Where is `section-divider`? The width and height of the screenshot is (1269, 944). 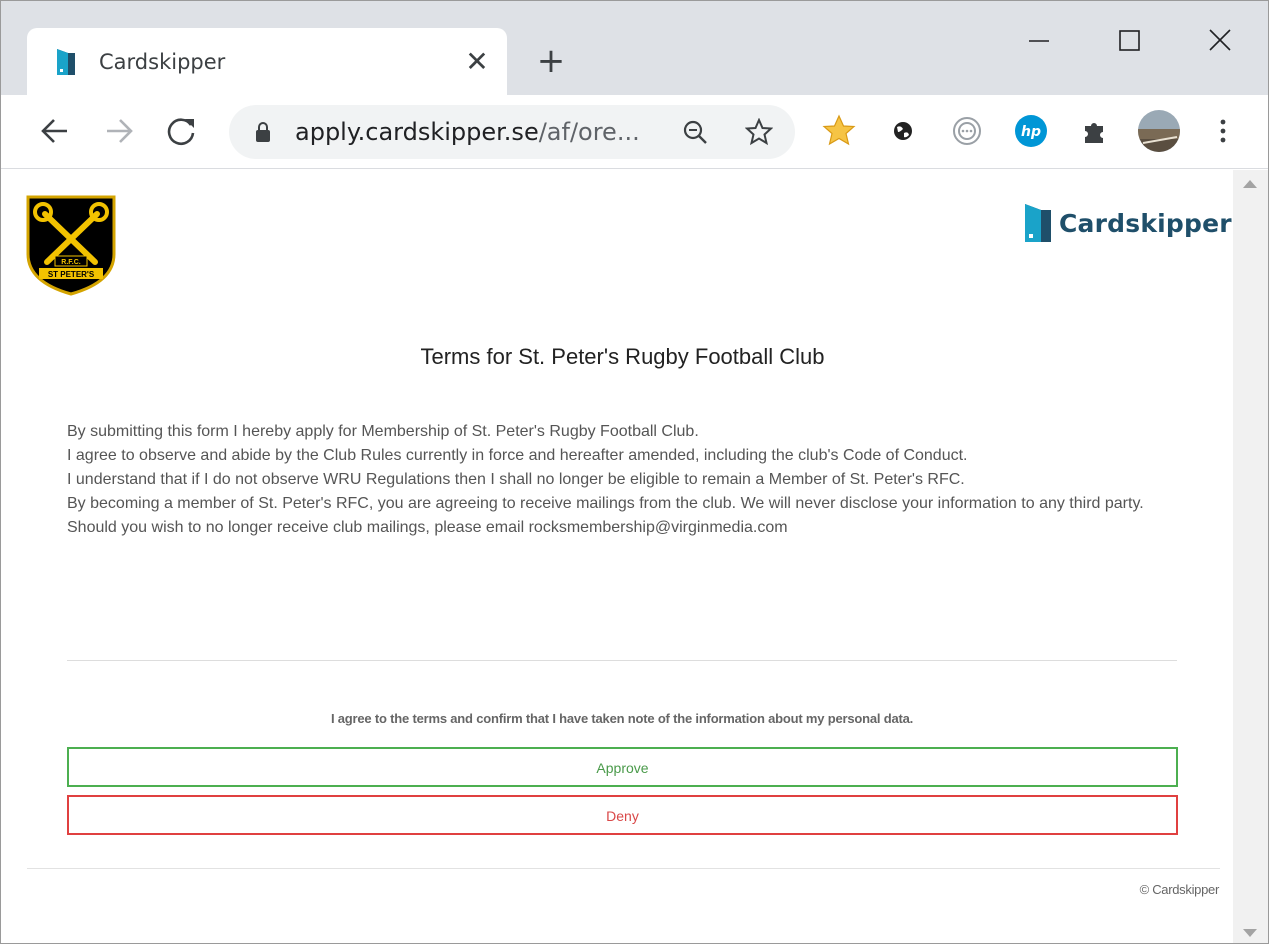
section-divider is located at coordinates (622, 660).